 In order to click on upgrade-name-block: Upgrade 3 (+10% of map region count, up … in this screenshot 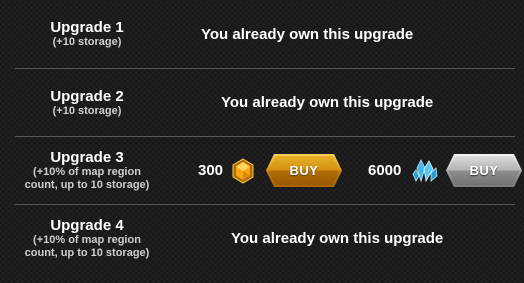, I will do `click(87, 170)`.